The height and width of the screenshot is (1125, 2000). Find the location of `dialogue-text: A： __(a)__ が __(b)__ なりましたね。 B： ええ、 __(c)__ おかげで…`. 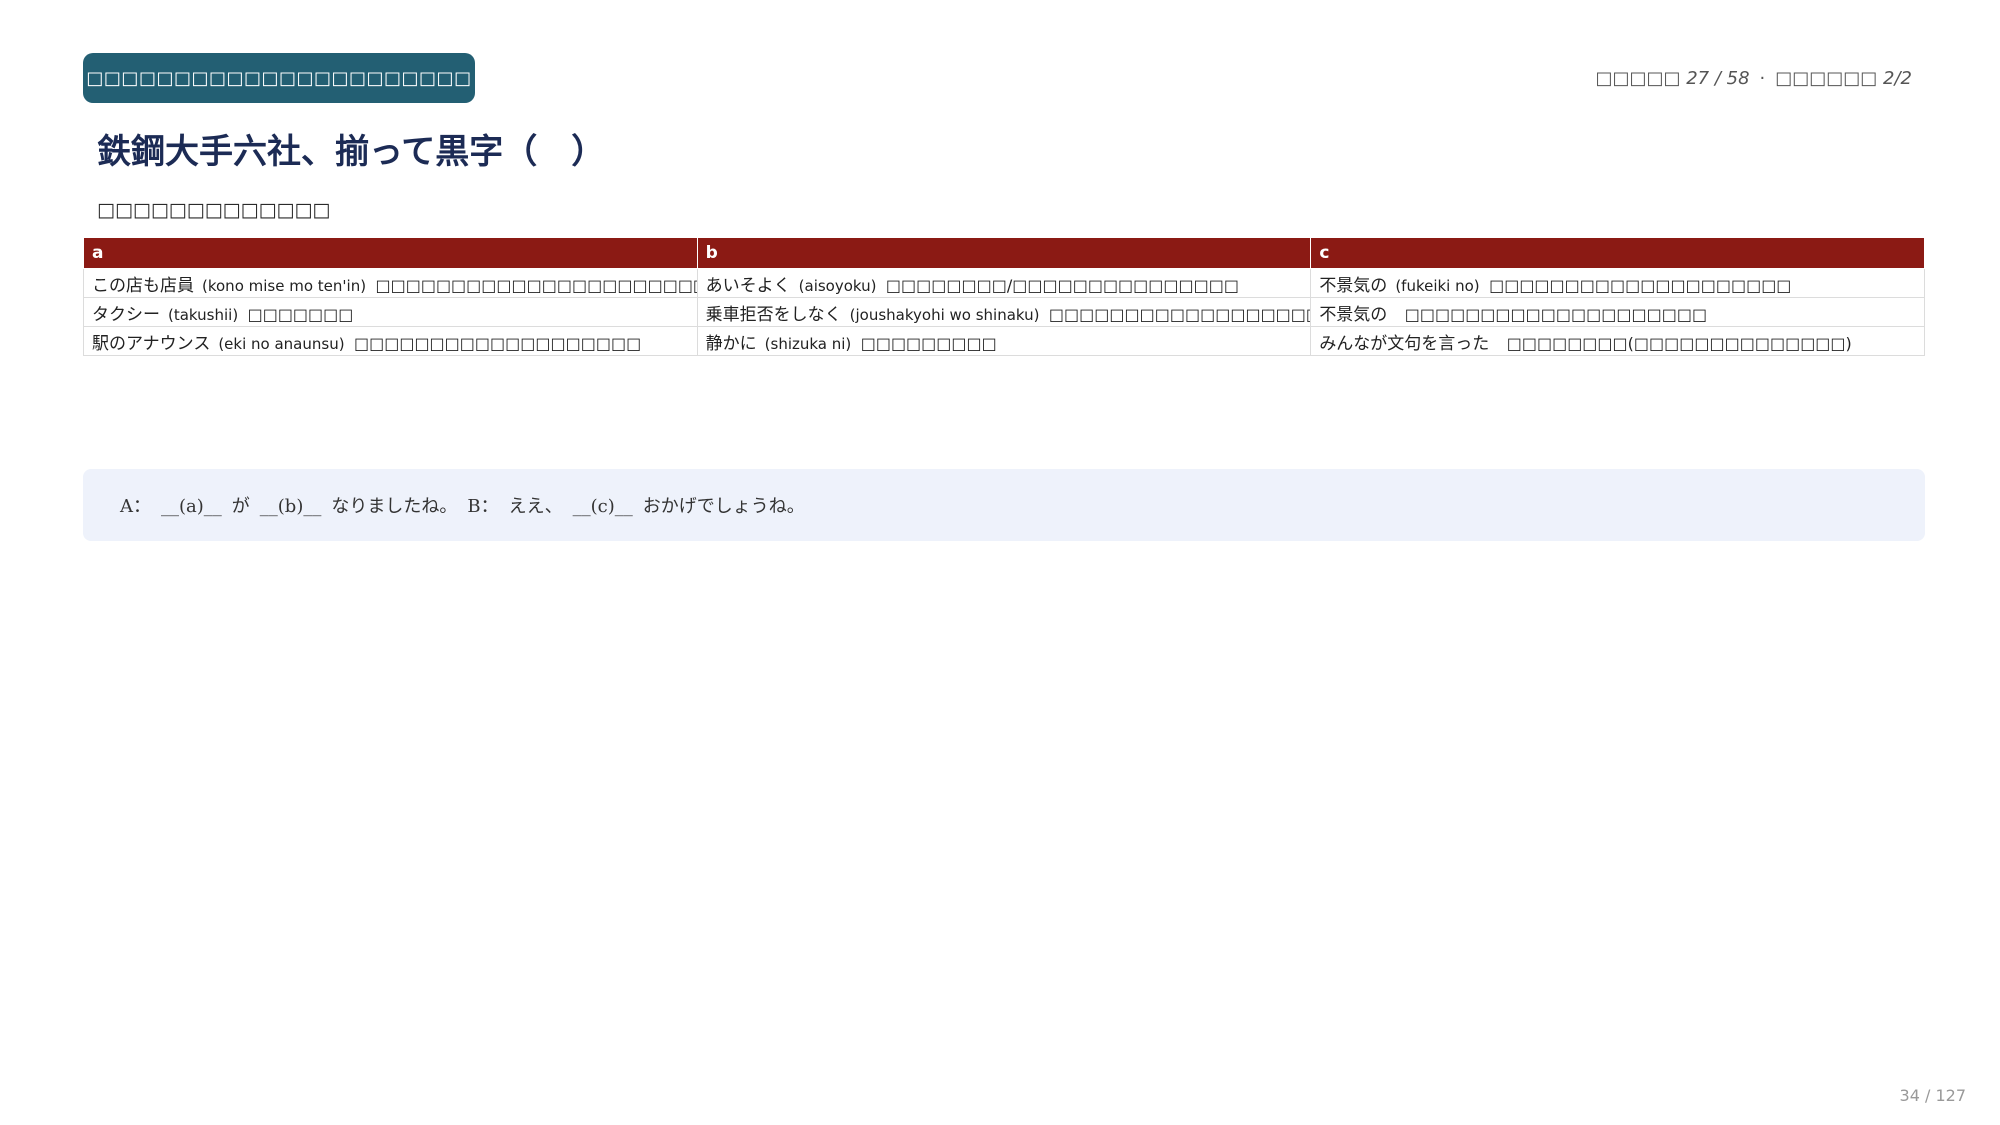

dialogue-text: A： __(a)__ が __(b)__ なりましたね。 B： ええ、 __(c)__ おかげで… is located at coordinates (449, 505).